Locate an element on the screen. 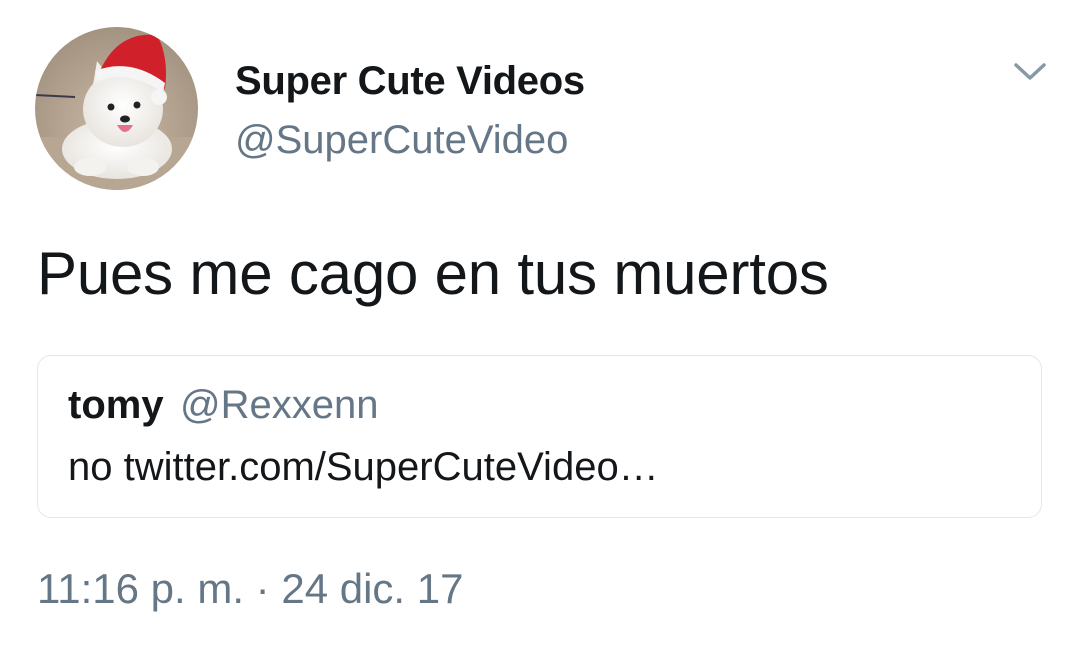  author-handle: @SuperCuteVideo is located at coordinates (401, 140).